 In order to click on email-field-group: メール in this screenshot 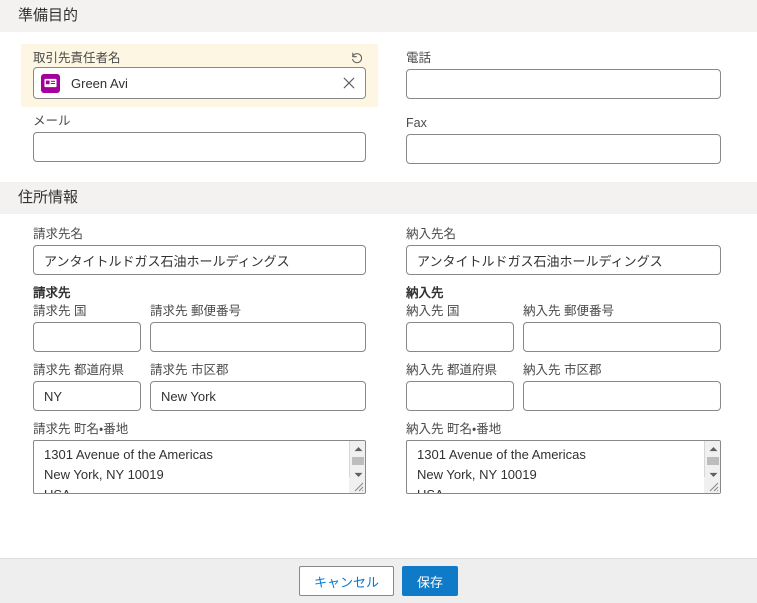, I will do `click(199, 137)`.